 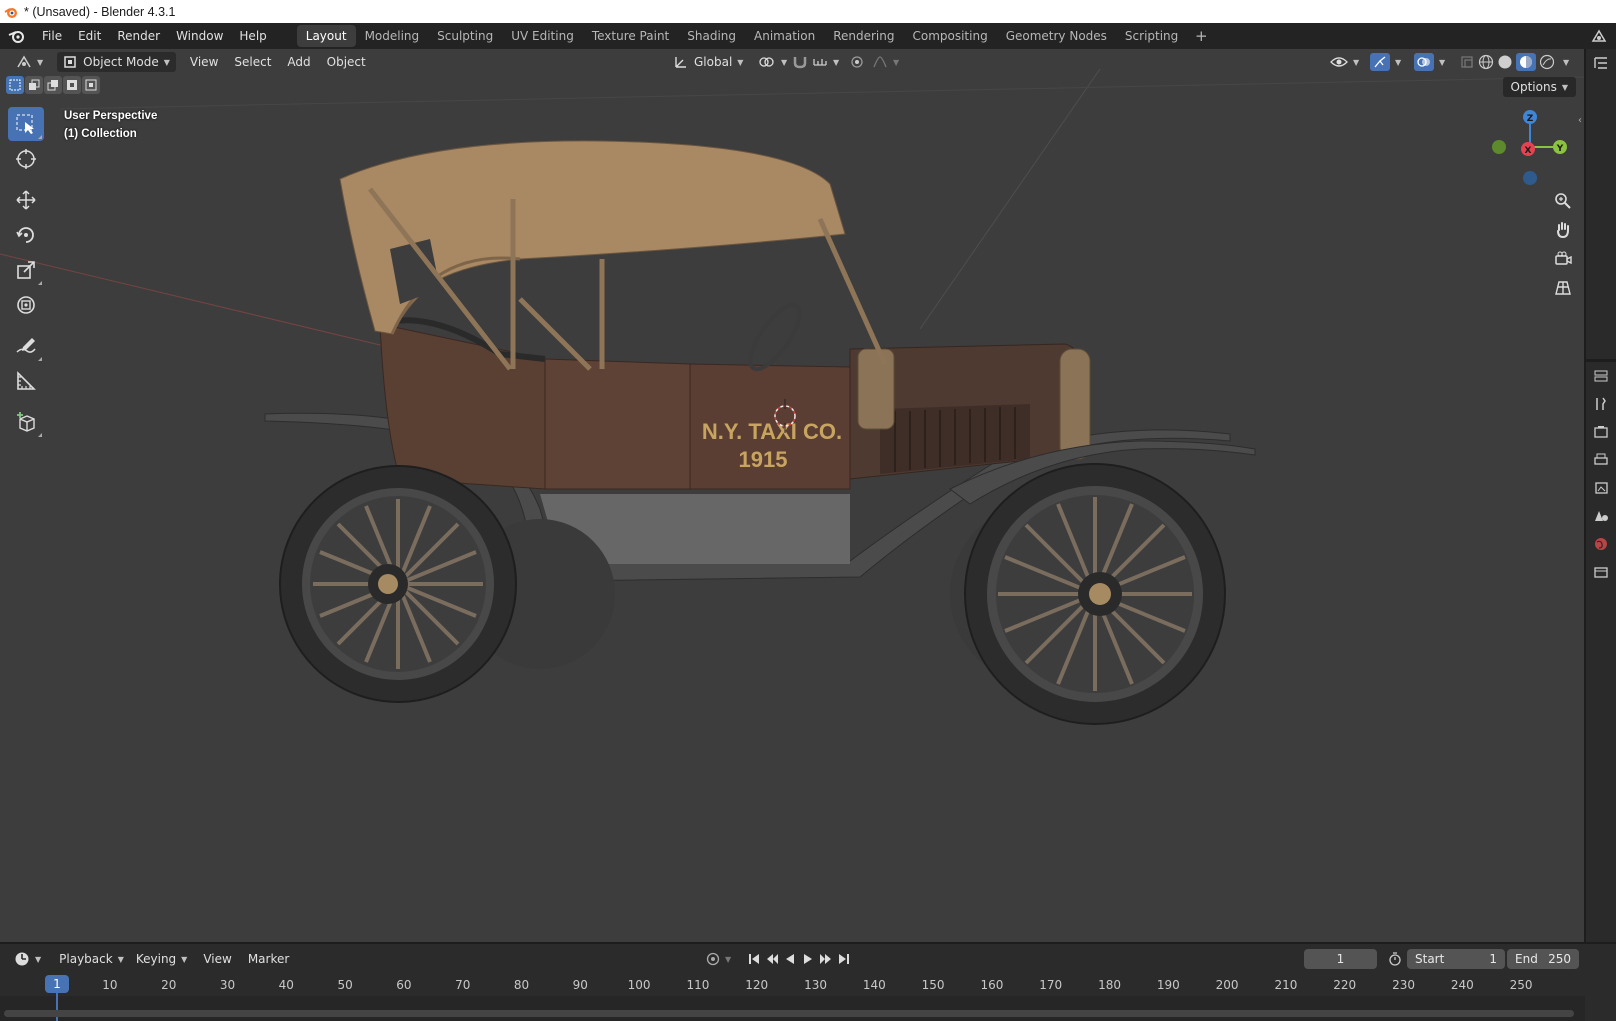 What do you see at coordinates (1563, 259) in the screenshot?
I see `camera-view-button` at bounding box center [1563, 259].